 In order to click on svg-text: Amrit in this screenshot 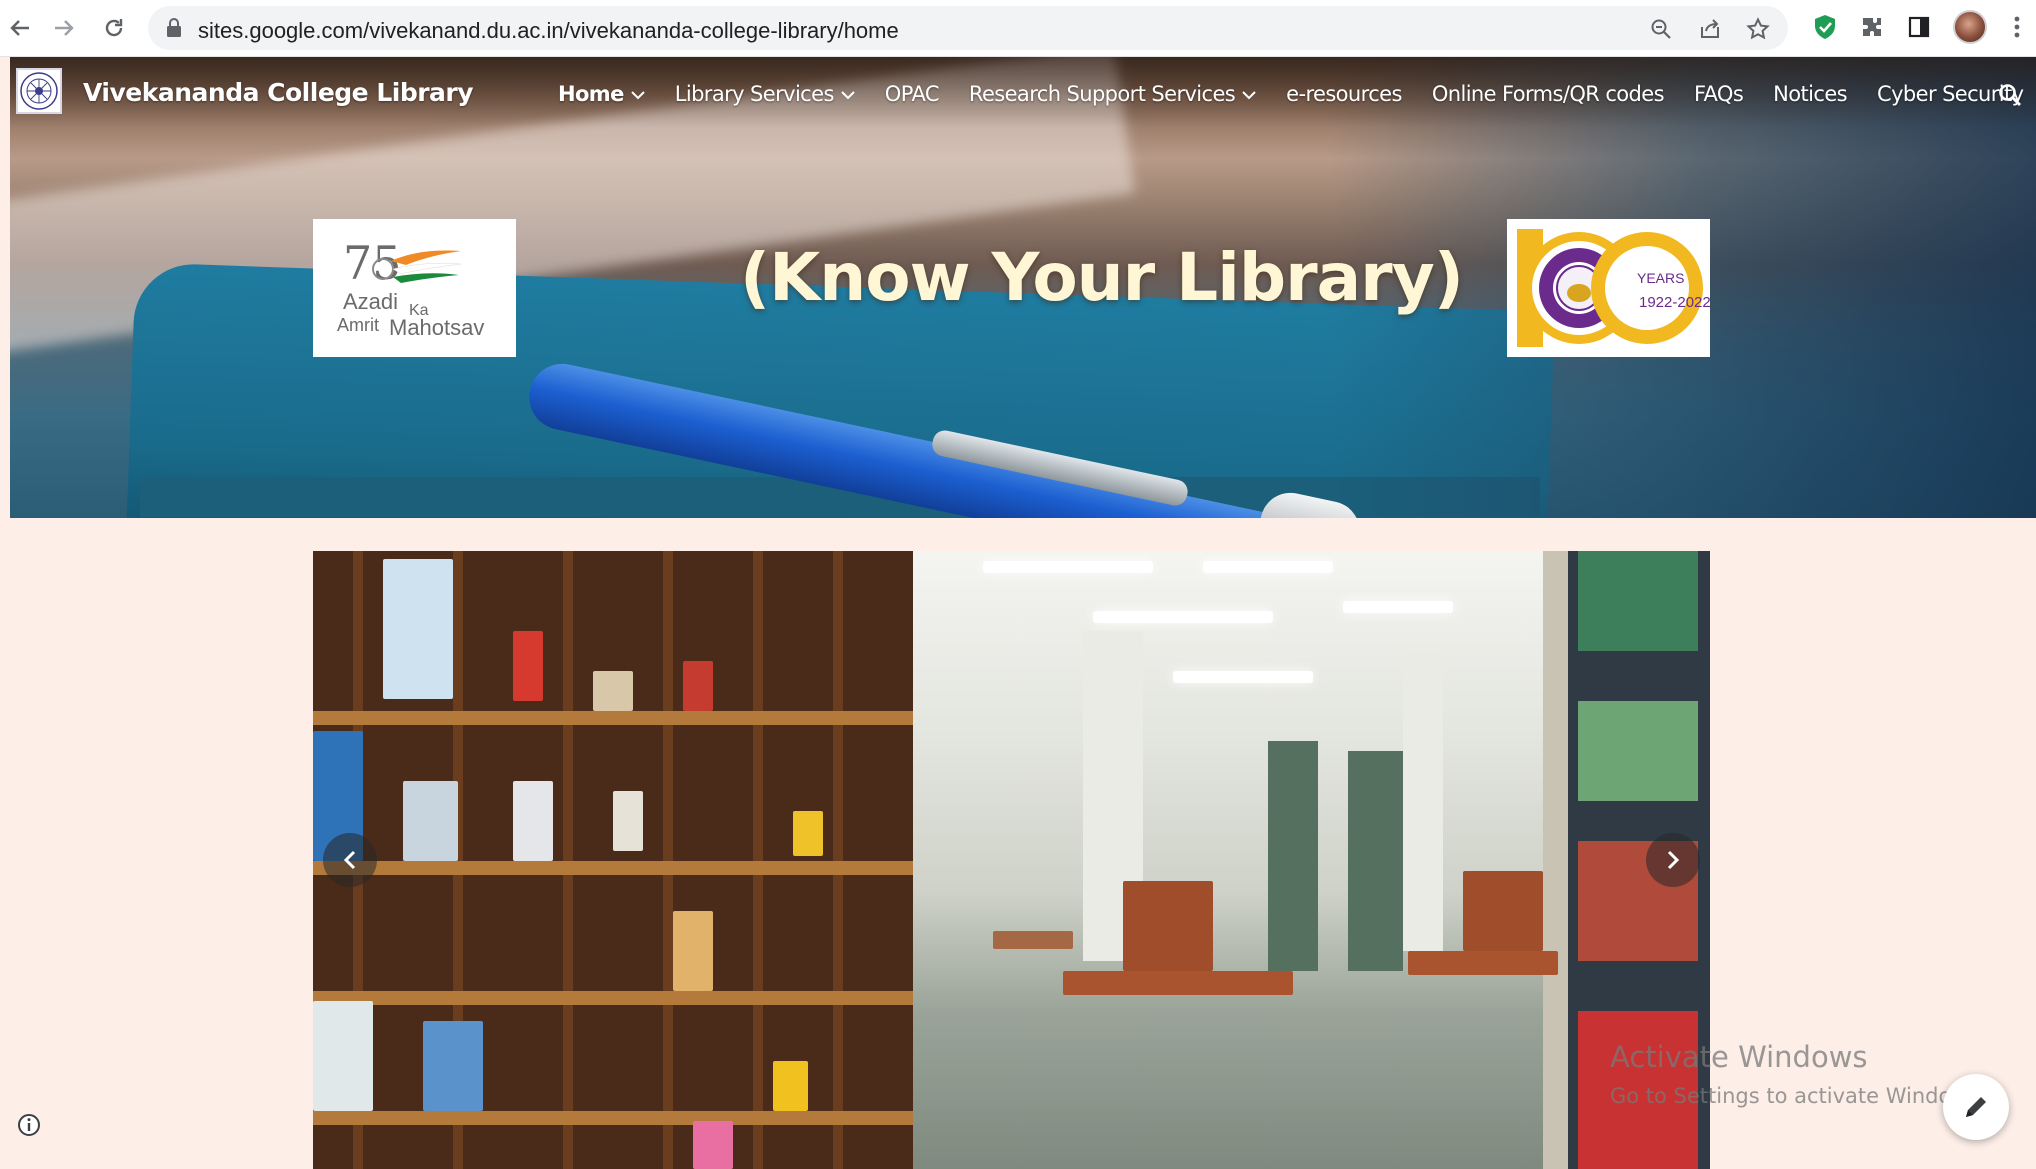, I will do `click(358, 325)`.